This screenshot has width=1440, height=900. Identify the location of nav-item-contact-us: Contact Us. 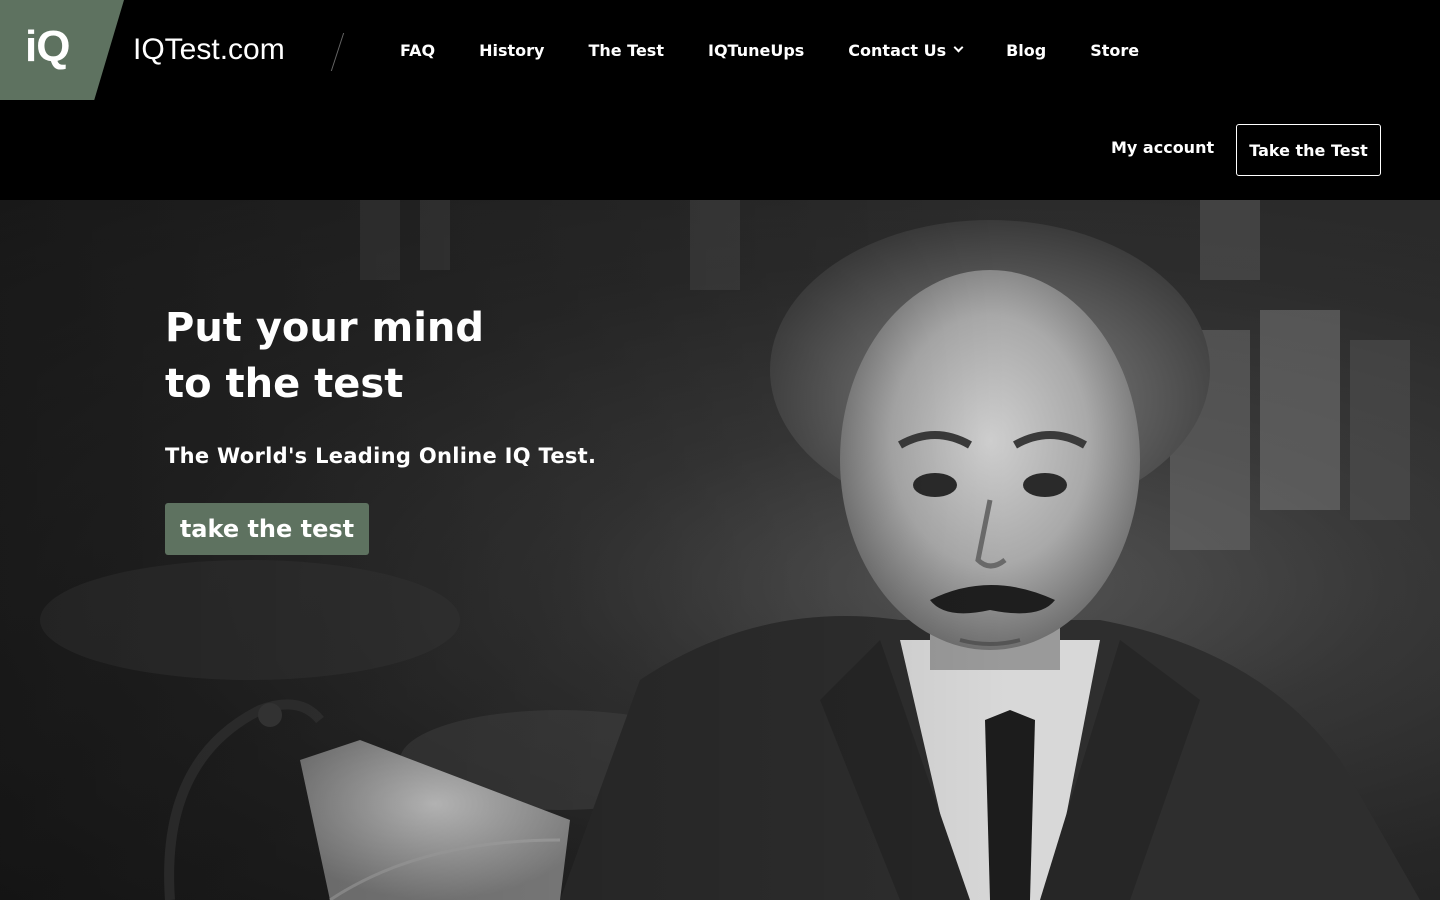
(906, 50).